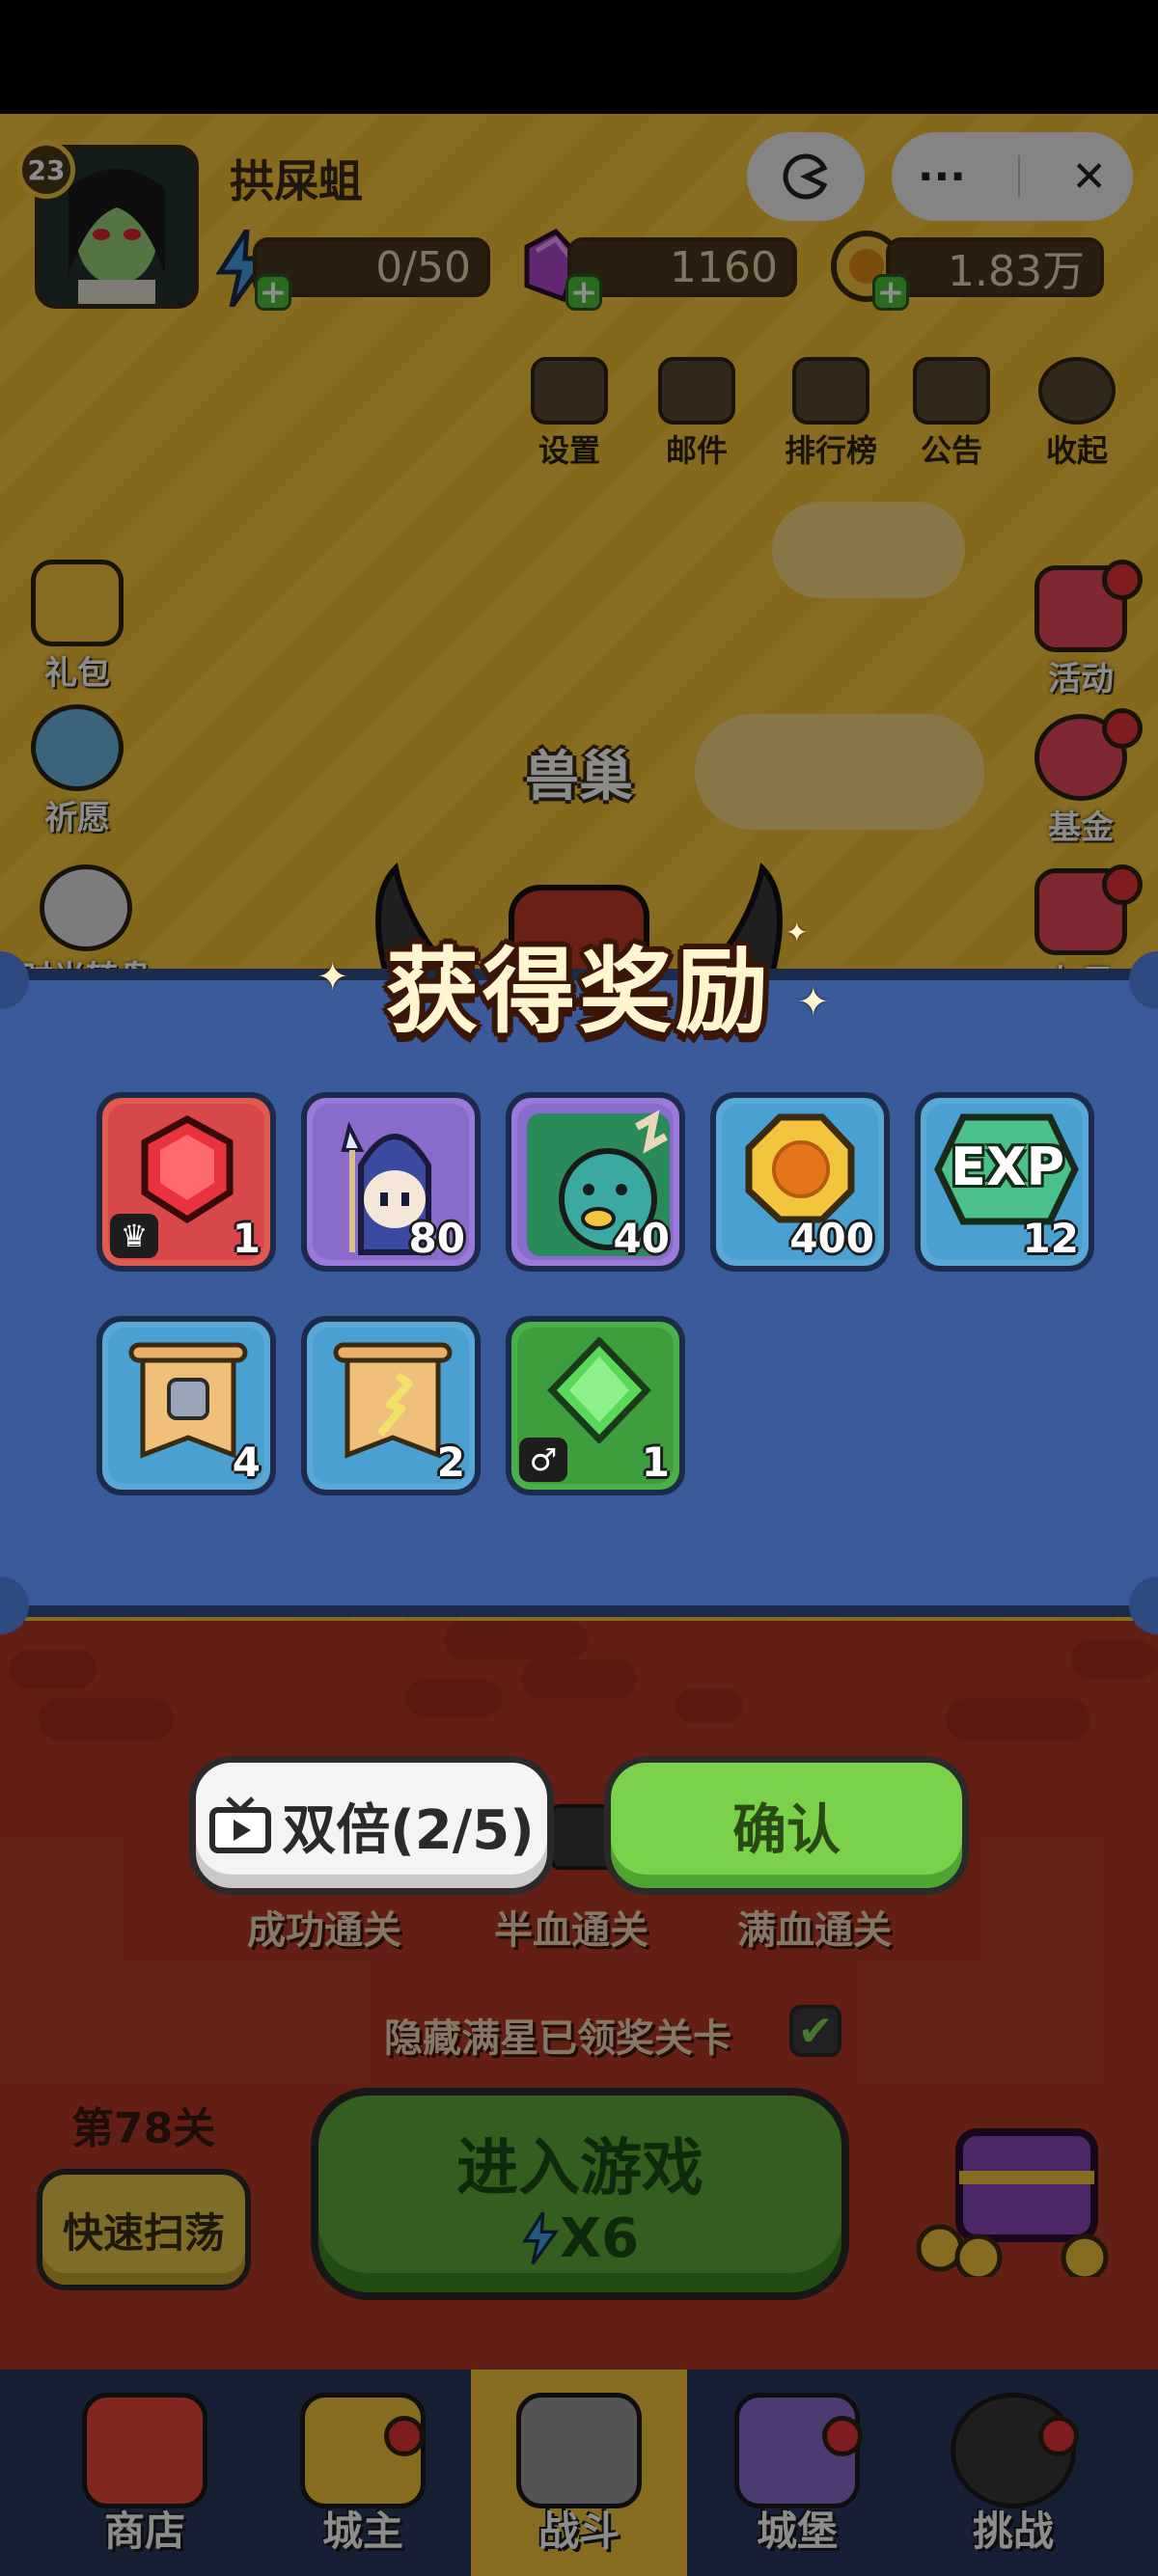 The width and height of the screenshot is (1158, 2576). I want to click on player-level-badge: 23, so click(46, 170).